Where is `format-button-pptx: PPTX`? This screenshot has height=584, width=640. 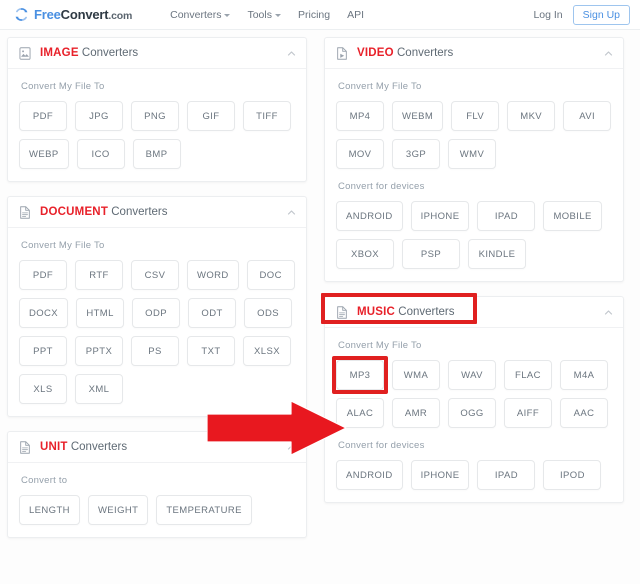
format-button-pptx: PPTX is located at coordinates (99, 351).